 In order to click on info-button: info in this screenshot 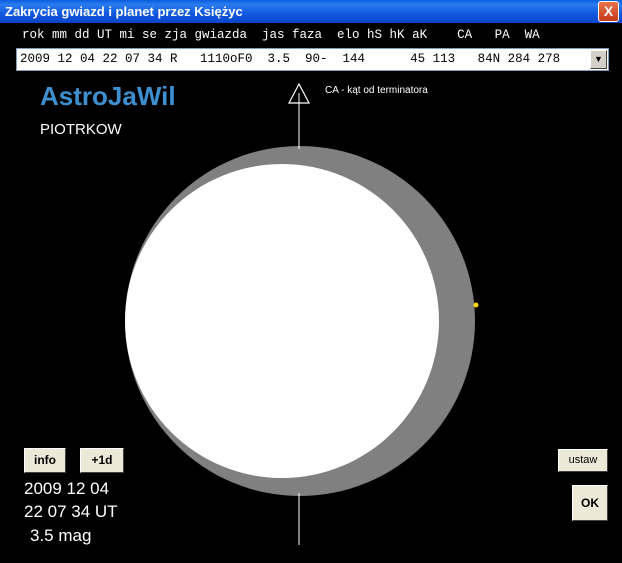, I will do `click(45, 460)`.